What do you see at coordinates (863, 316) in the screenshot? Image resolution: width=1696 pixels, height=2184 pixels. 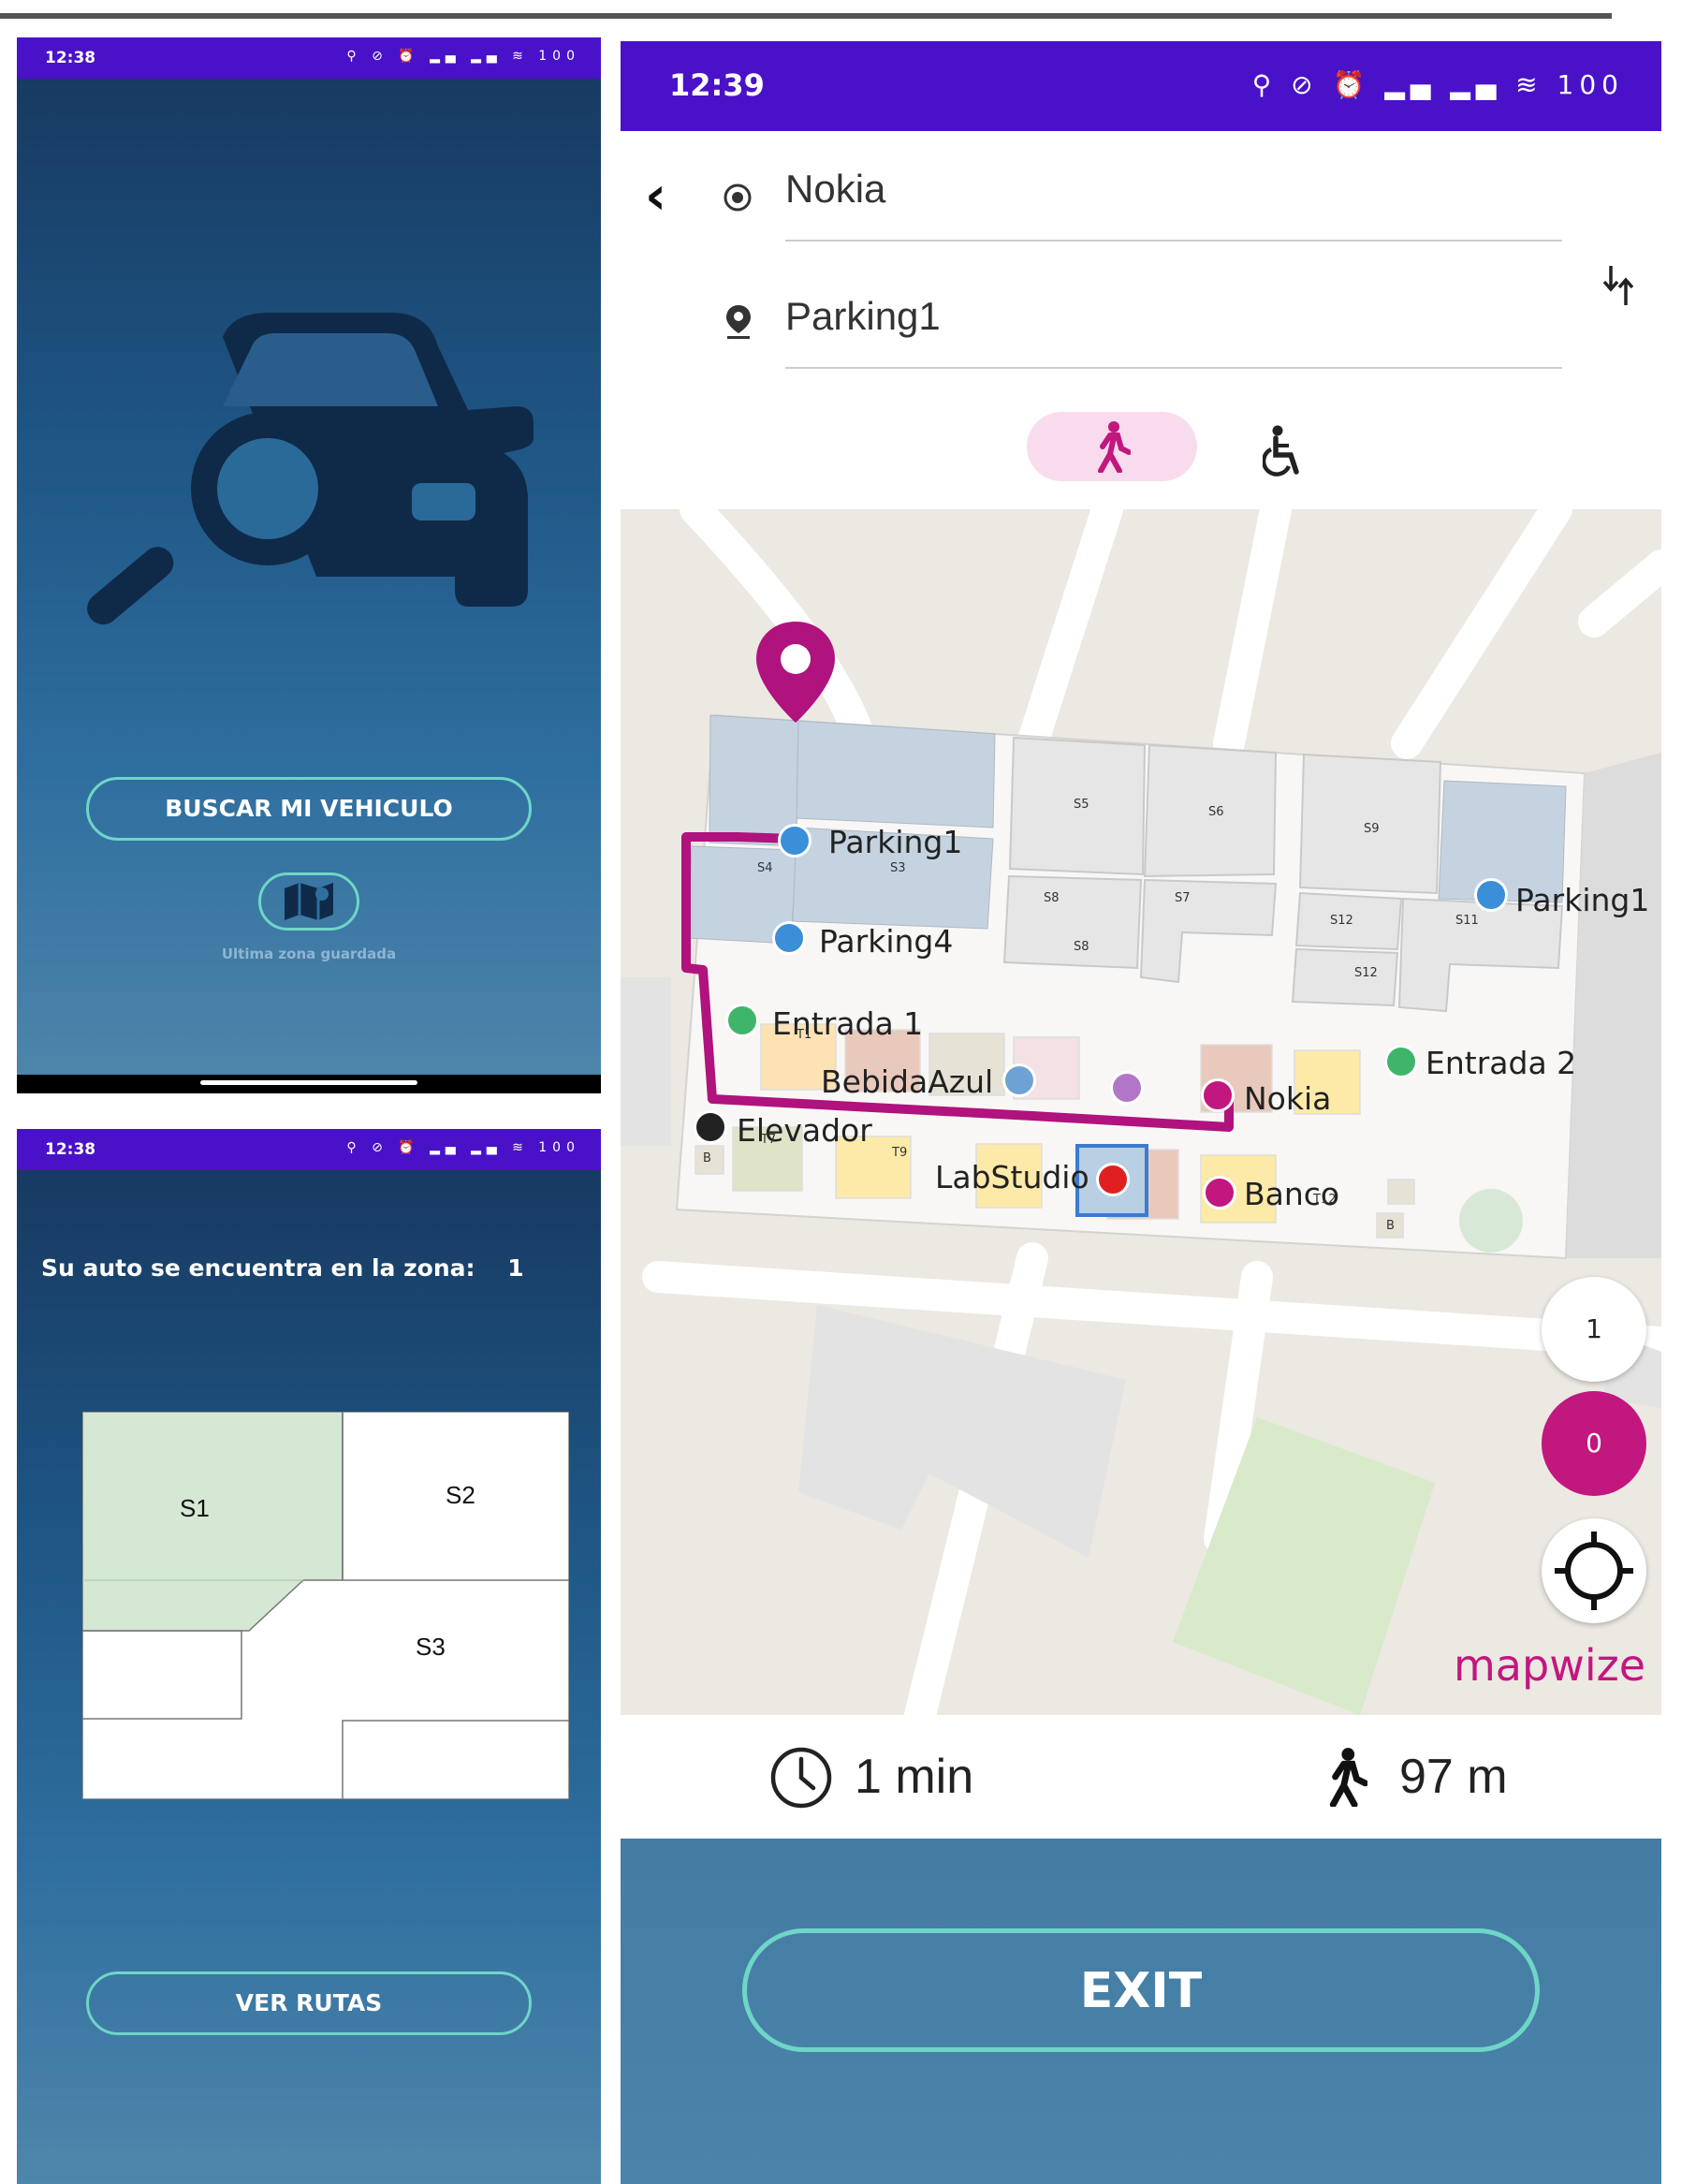 I see `destination-input: Parking1` at bounding box center [863, 316].